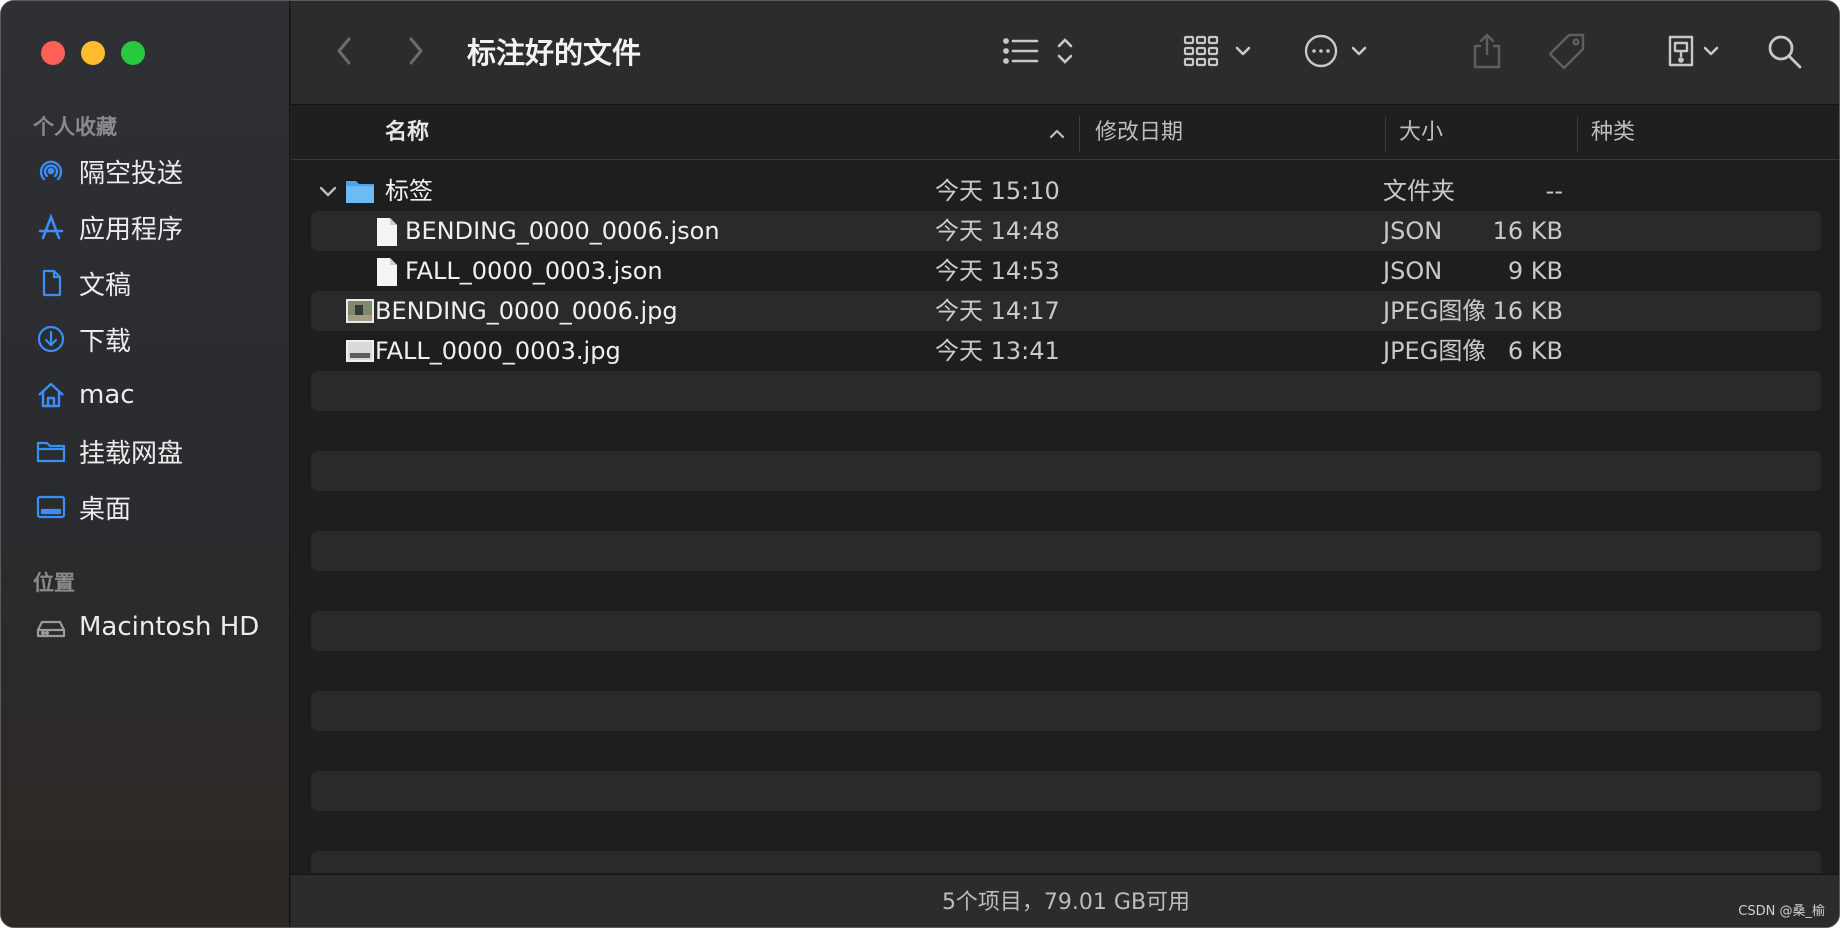 The width and height of the screenshot is (1840, 928). What do you see at coordinates (1535, 271) in the screenshot?
I see `file-size: 9 KB` at bounding box center [1535, 271].